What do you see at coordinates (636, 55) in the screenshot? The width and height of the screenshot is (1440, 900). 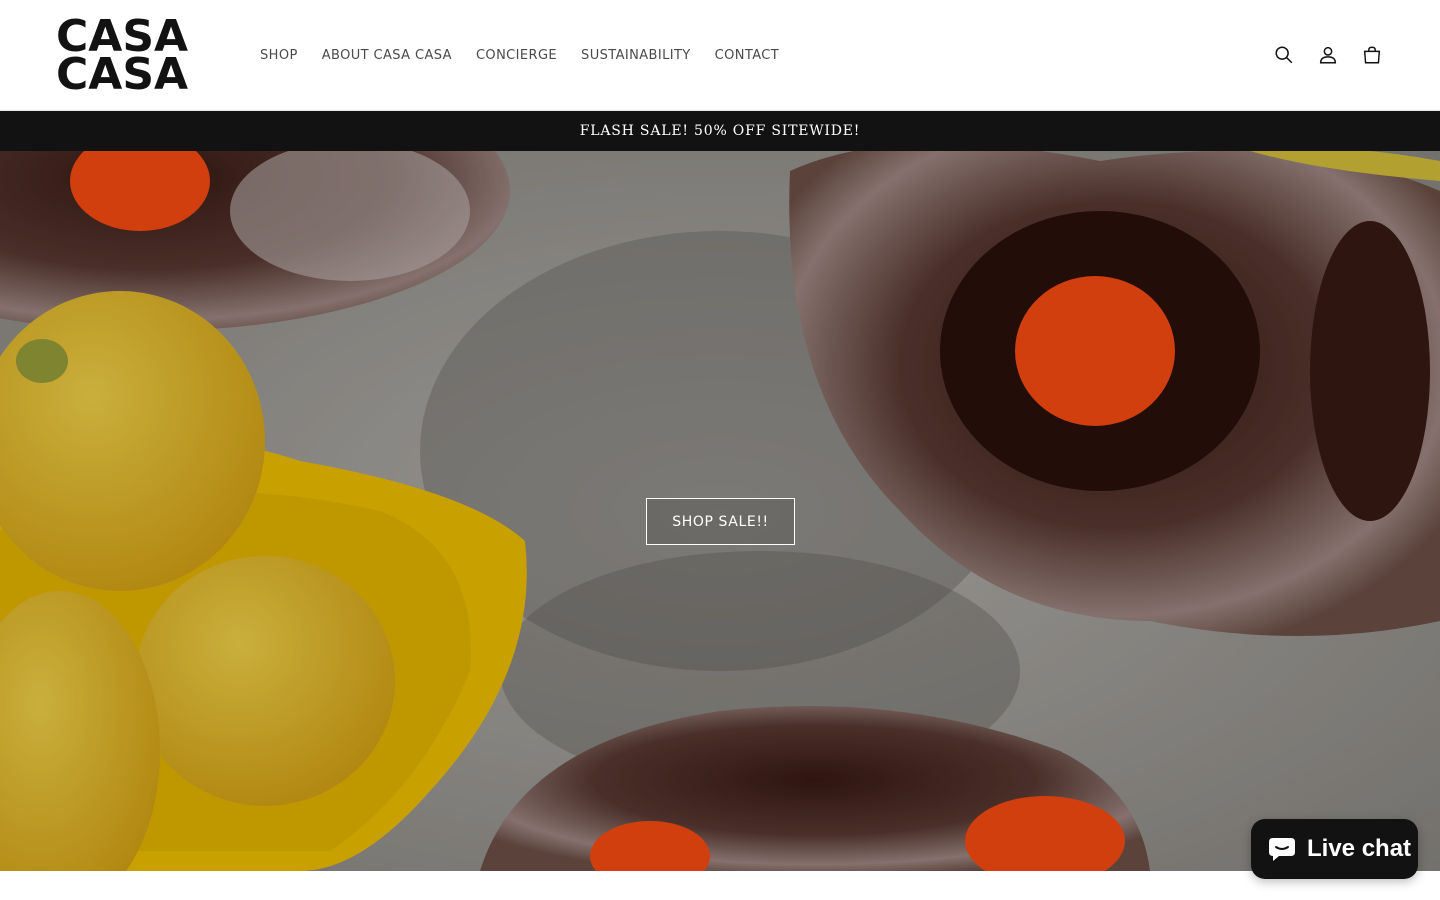 I see `nav-item-sustainability: SUSTAINABILITY` at bounding box center [636, 55].